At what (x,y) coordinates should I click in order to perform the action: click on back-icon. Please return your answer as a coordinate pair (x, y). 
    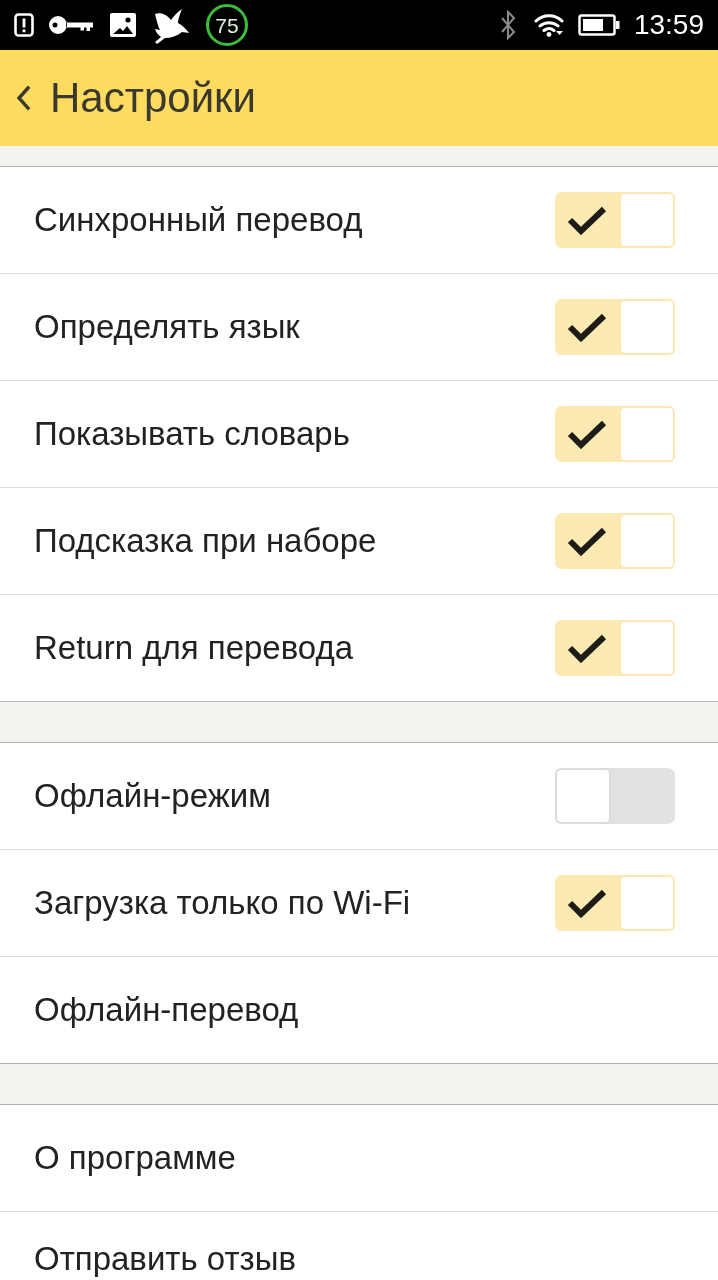
    Looking at the image, I should click on (23, 98).